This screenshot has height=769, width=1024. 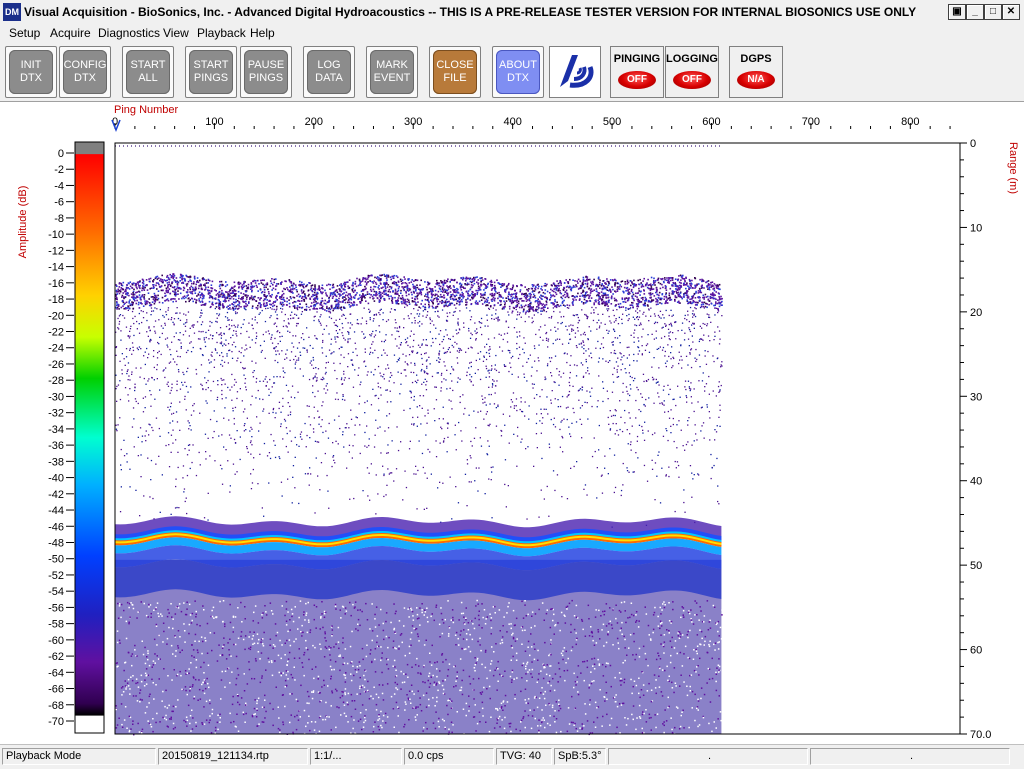 What do you see at coordinates (266, 72) in the screenshot?
I see `pause-pings-button: PAUSE PINGS` at bounding box center [266, 72].